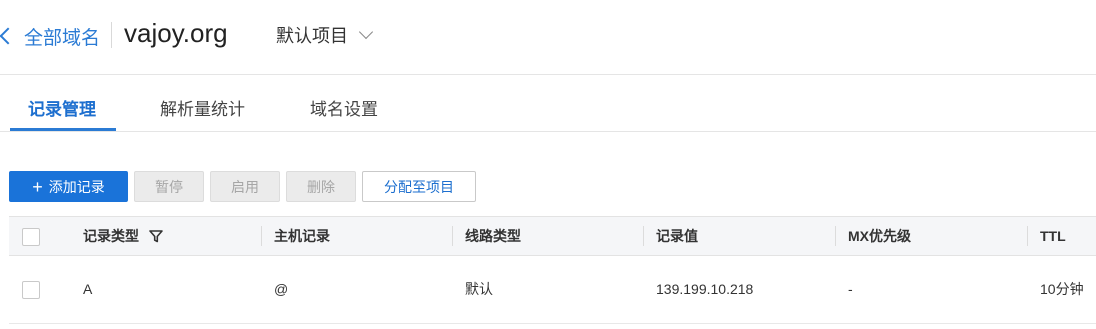 The height and width of the screenshot is (329, 1096). Describe the element at coordinates (312, 36) in the screenshot. I see `project-select-value: 默认项目` at that location.